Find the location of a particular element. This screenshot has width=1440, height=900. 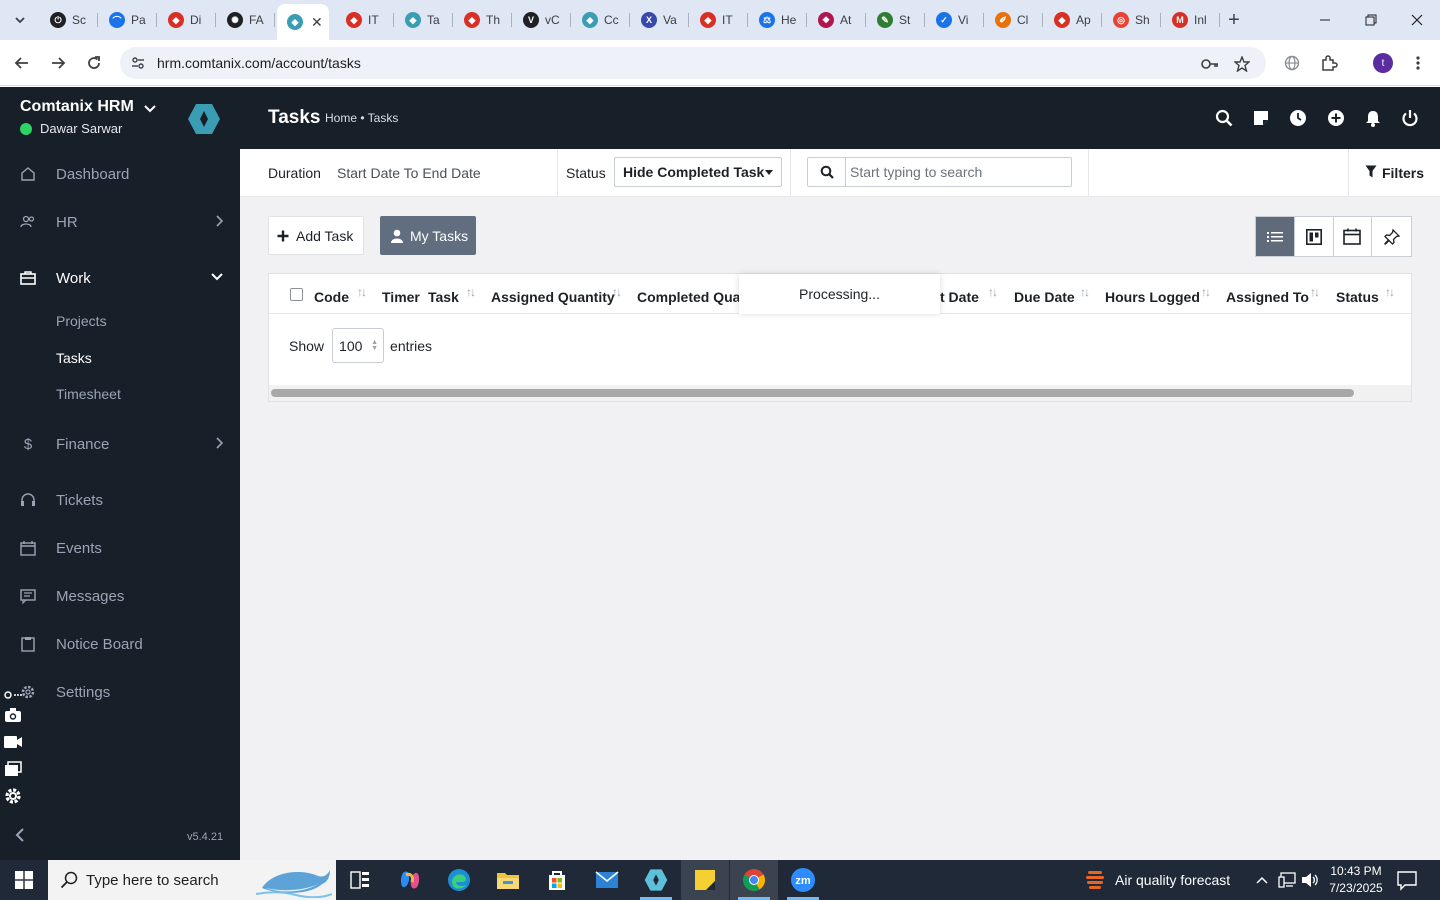

clock-icon is located at coordinates (1298, 118).